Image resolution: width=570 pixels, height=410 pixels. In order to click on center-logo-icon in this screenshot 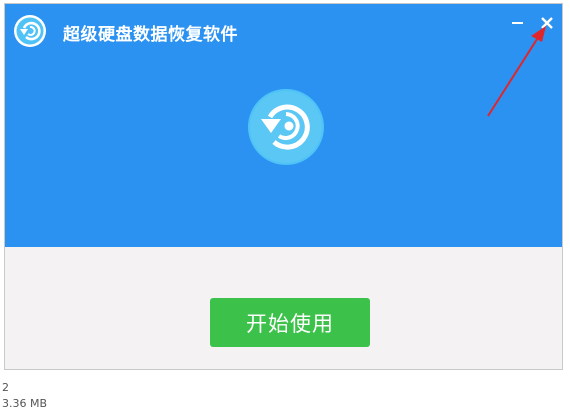, I will do `click(286, 127)`.